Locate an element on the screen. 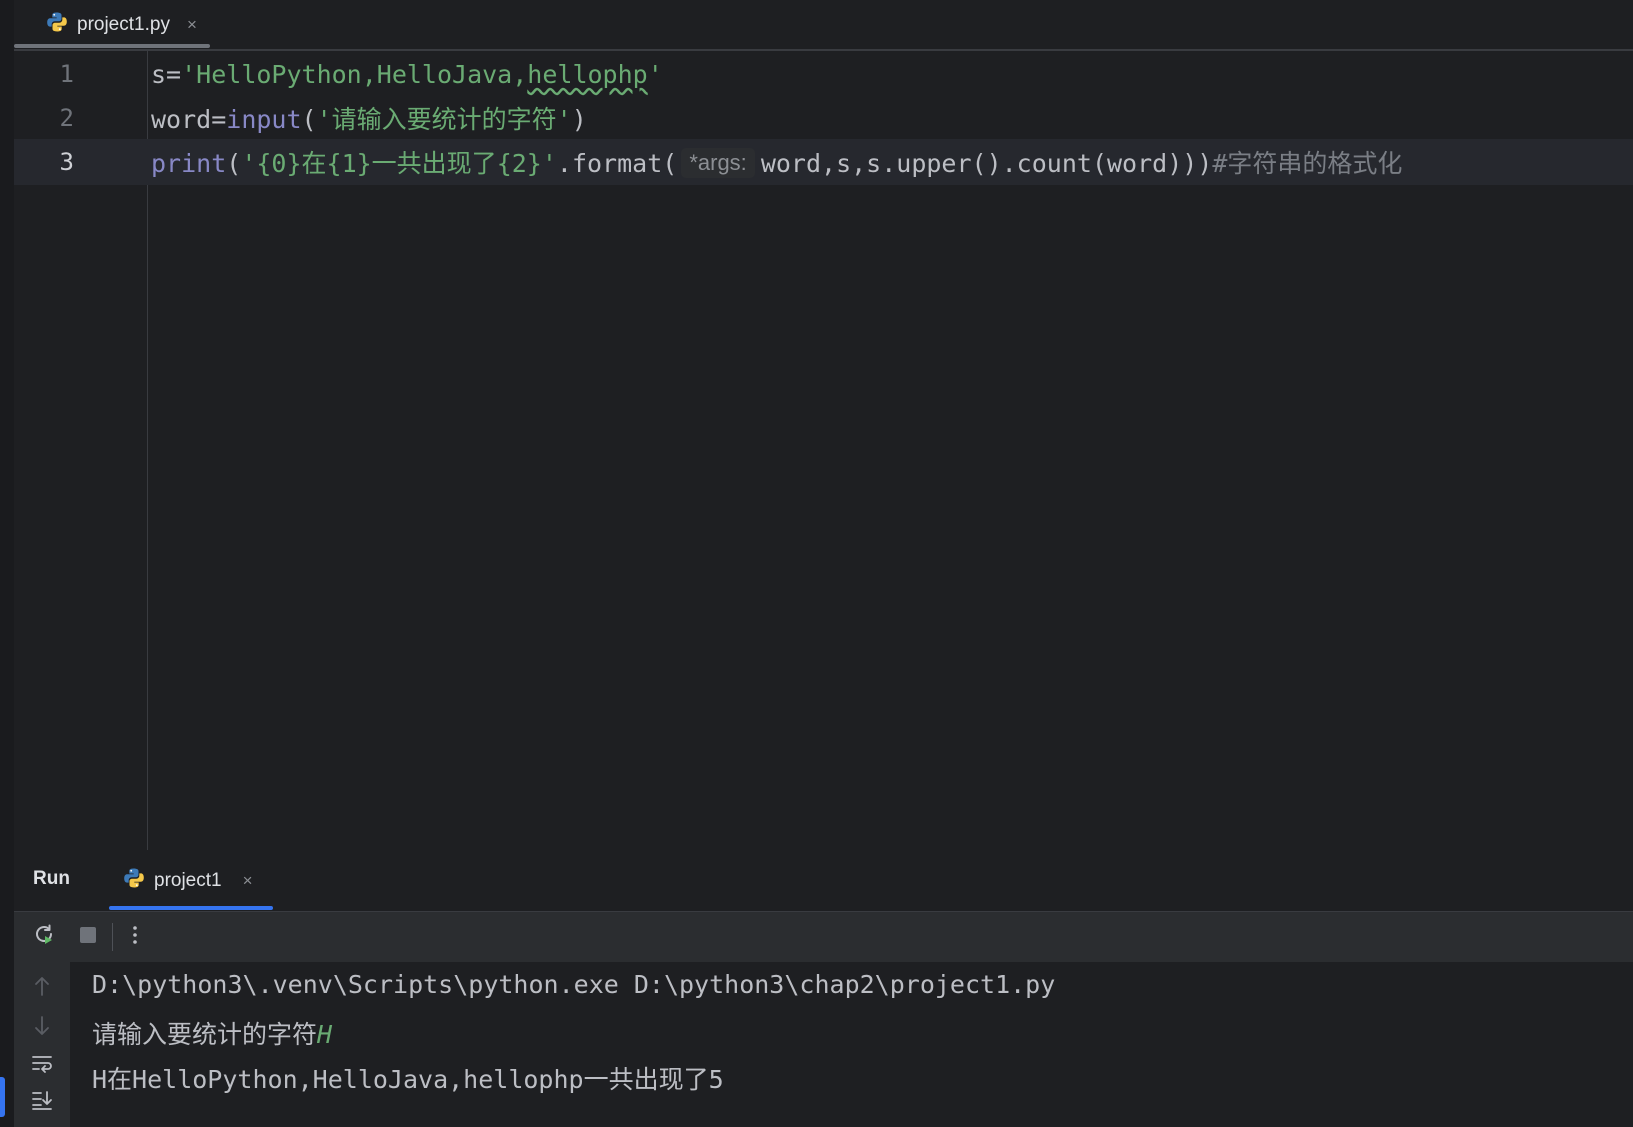 The image size is (1633, 1127). line-number: 2 is located at coordinates (66, 118).